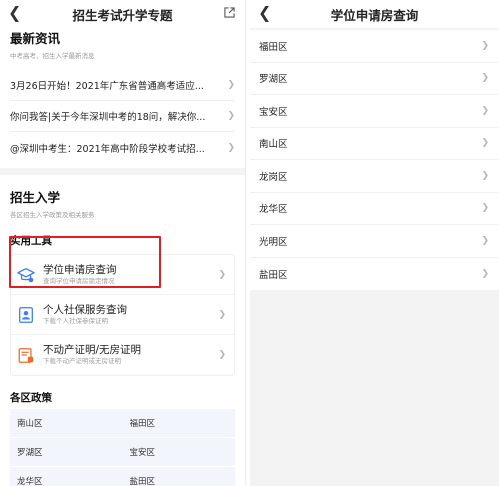 This screenshot has height=486, width=499. Describe the element at coordinates (374, 274) in the screenshot. I see `district-list-item: 盐田区 ❯` at that location.